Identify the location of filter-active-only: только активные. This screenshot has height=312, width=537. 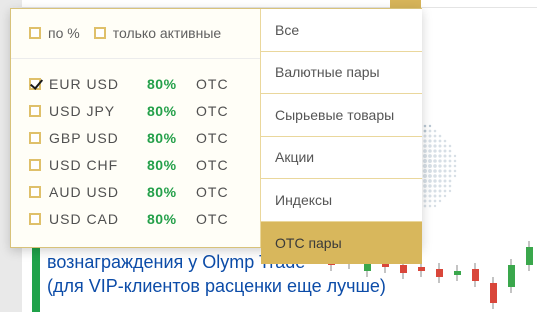
(157, 33).